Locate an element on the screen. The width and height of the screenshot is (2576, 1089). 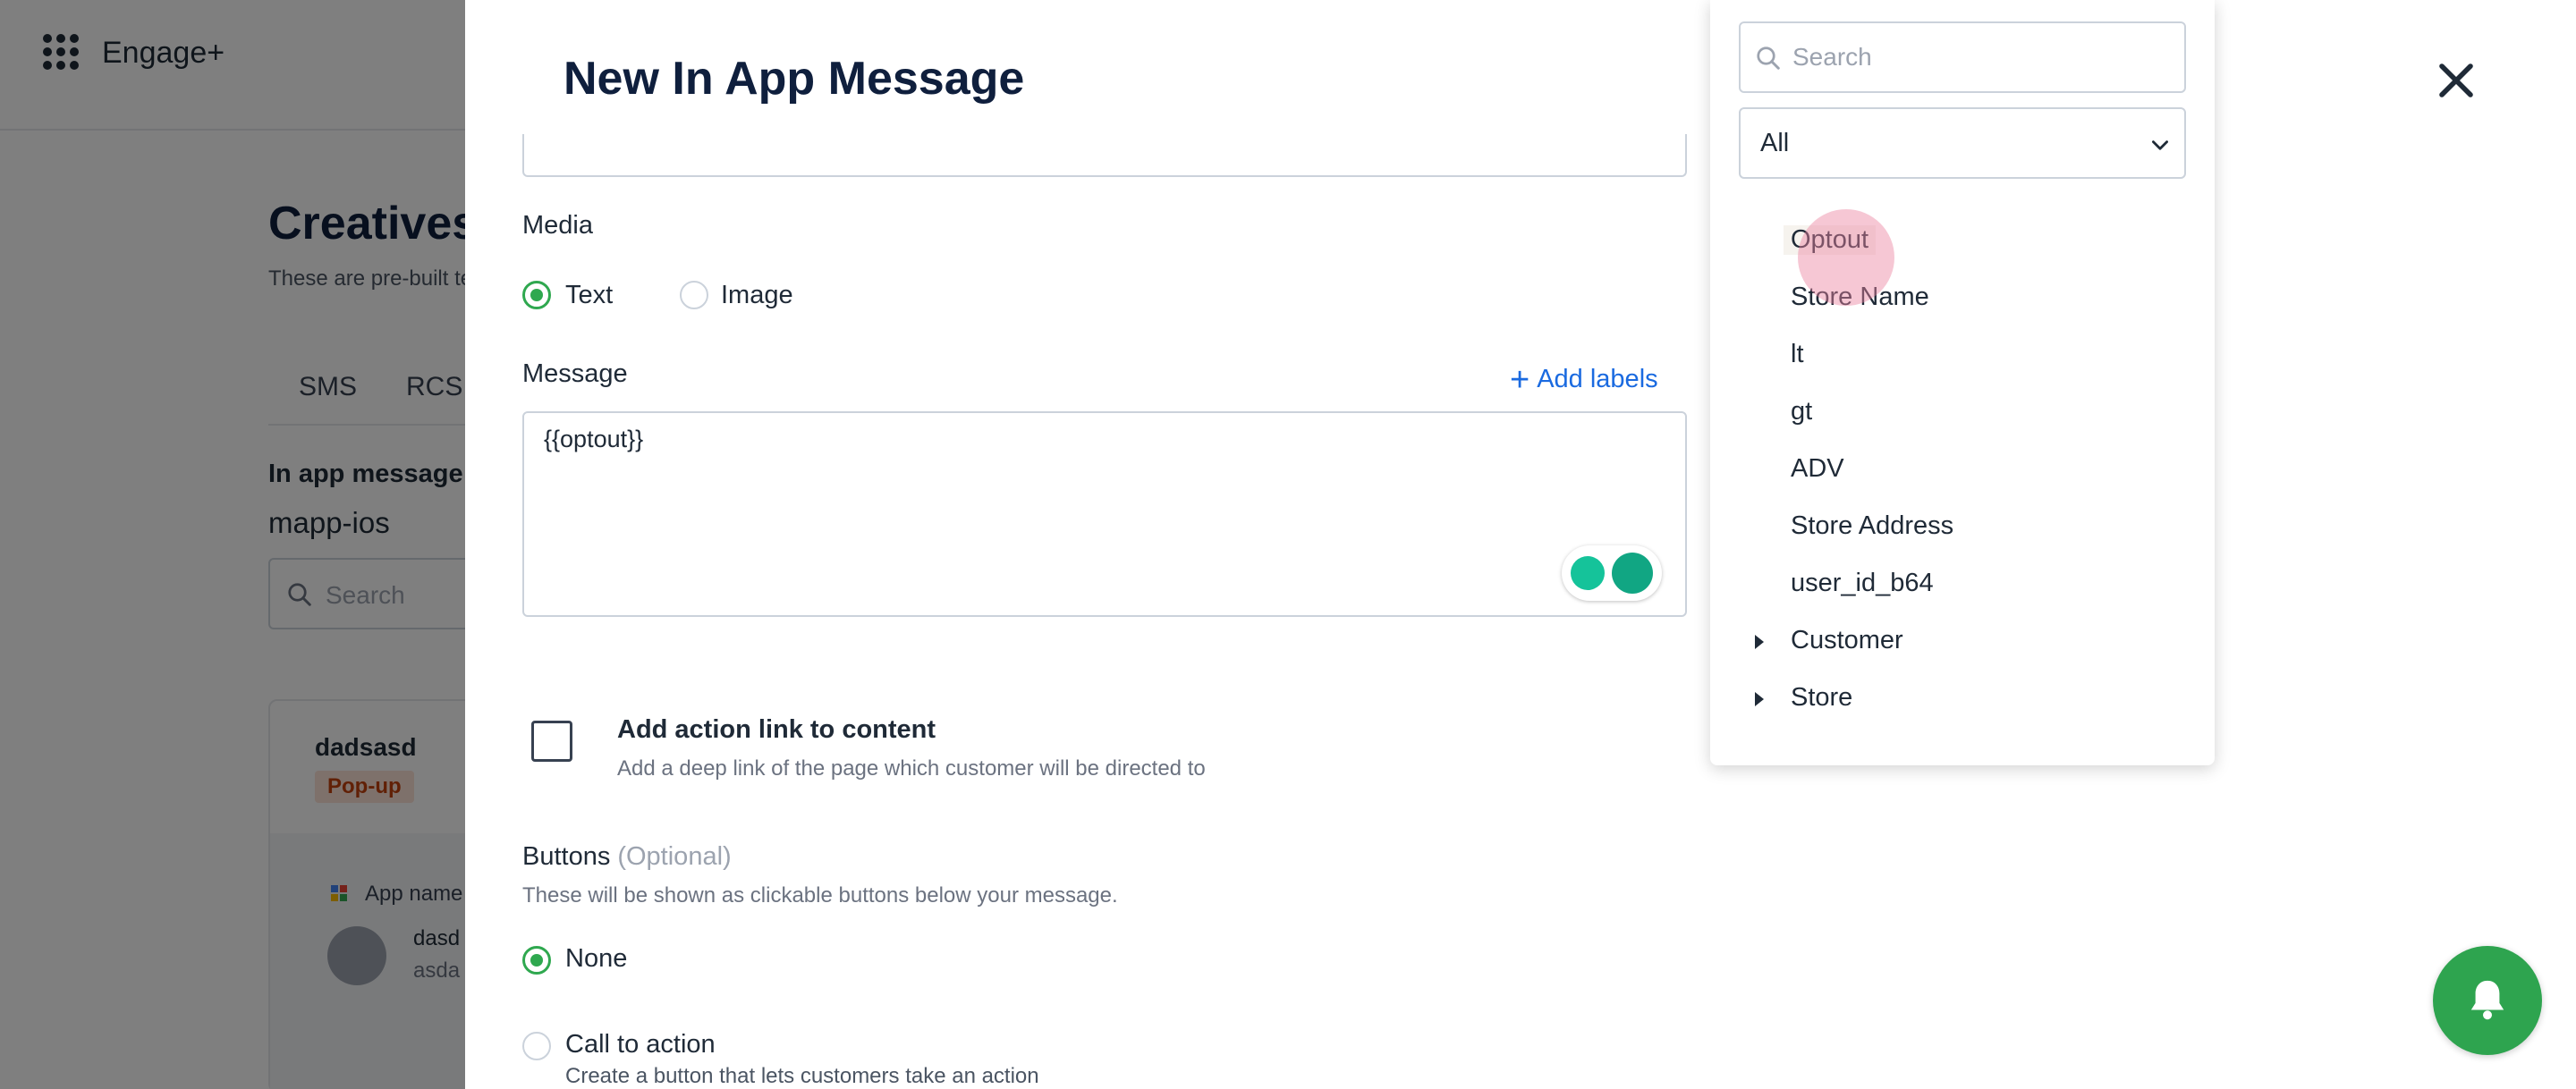
buttons-cta-radio is located at coordinates (536, 1046).